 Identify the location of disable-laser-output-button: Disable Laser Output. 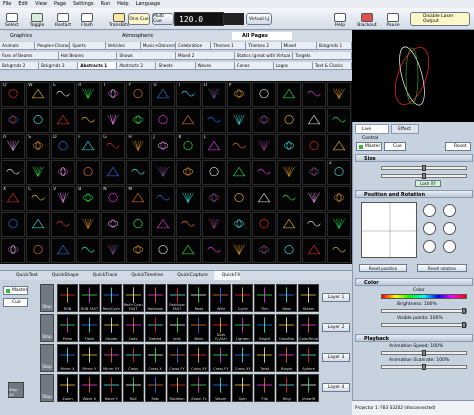
(440, 19).